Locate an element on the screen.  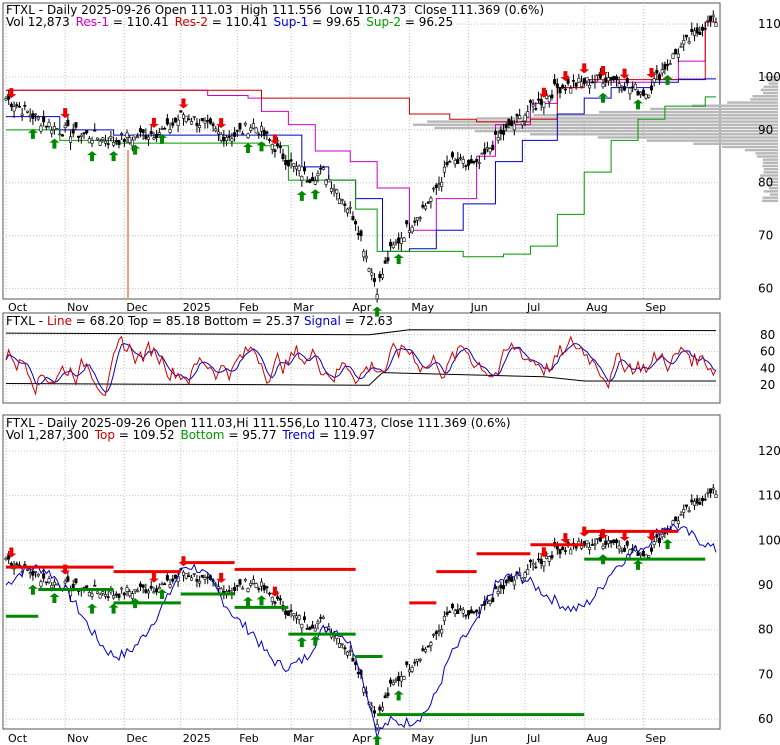
x-tick-label: Jul is located at coordinates (533, 307).